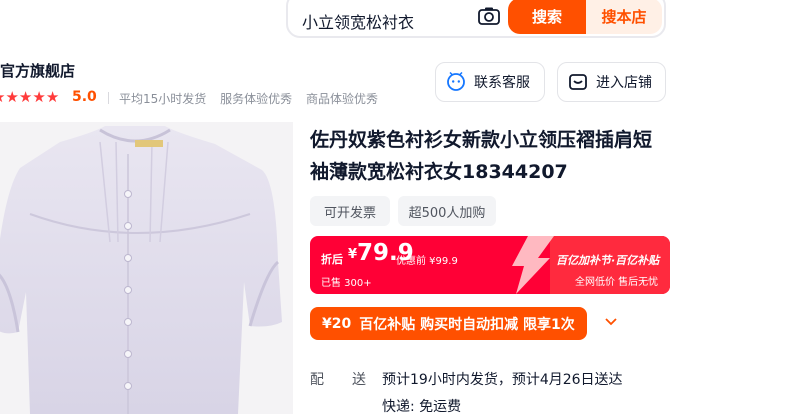 Image resolution: width=800 pixels, height=414 pixels. I want to click on service-tag: 商品体验优秀, so click(341, 99).